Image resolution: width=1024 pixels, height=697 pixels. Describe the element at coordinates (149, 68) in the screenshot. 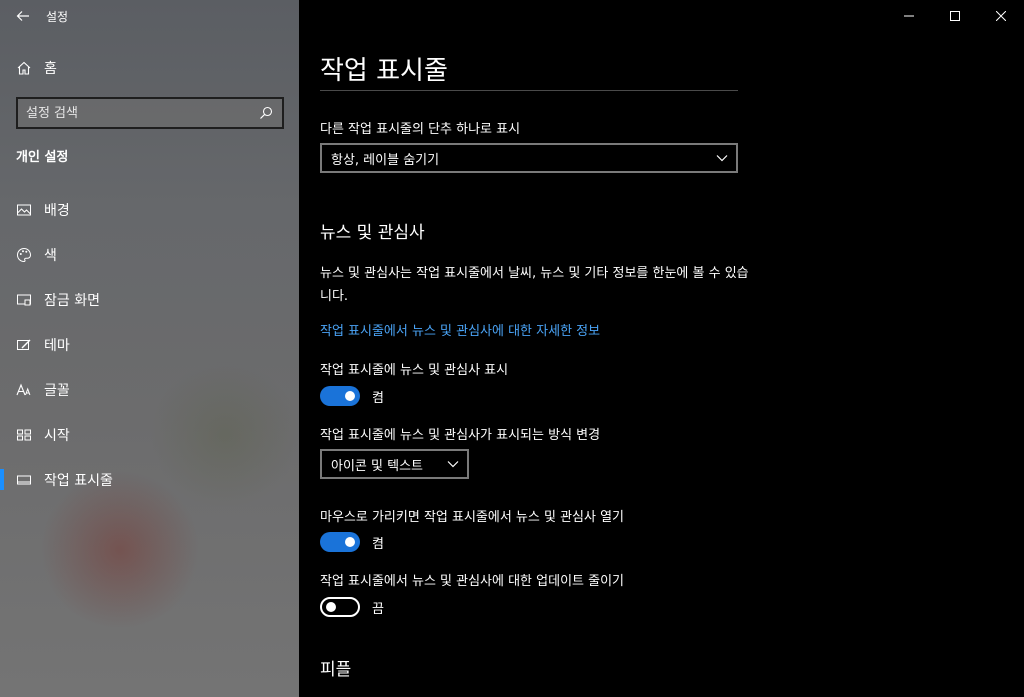

I see `home-nav-item: 홈` at that location.